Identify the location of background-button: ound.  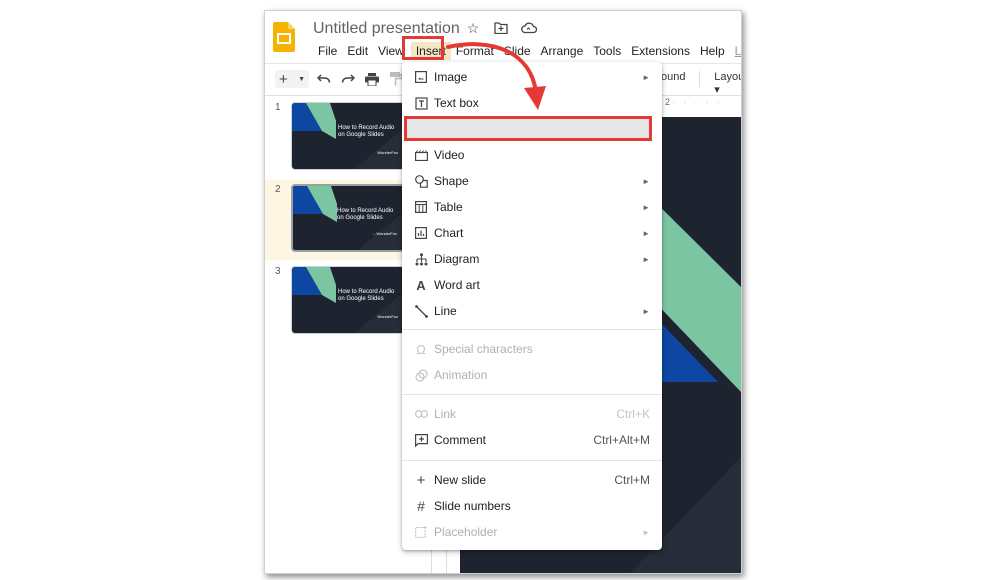
(673, 83).